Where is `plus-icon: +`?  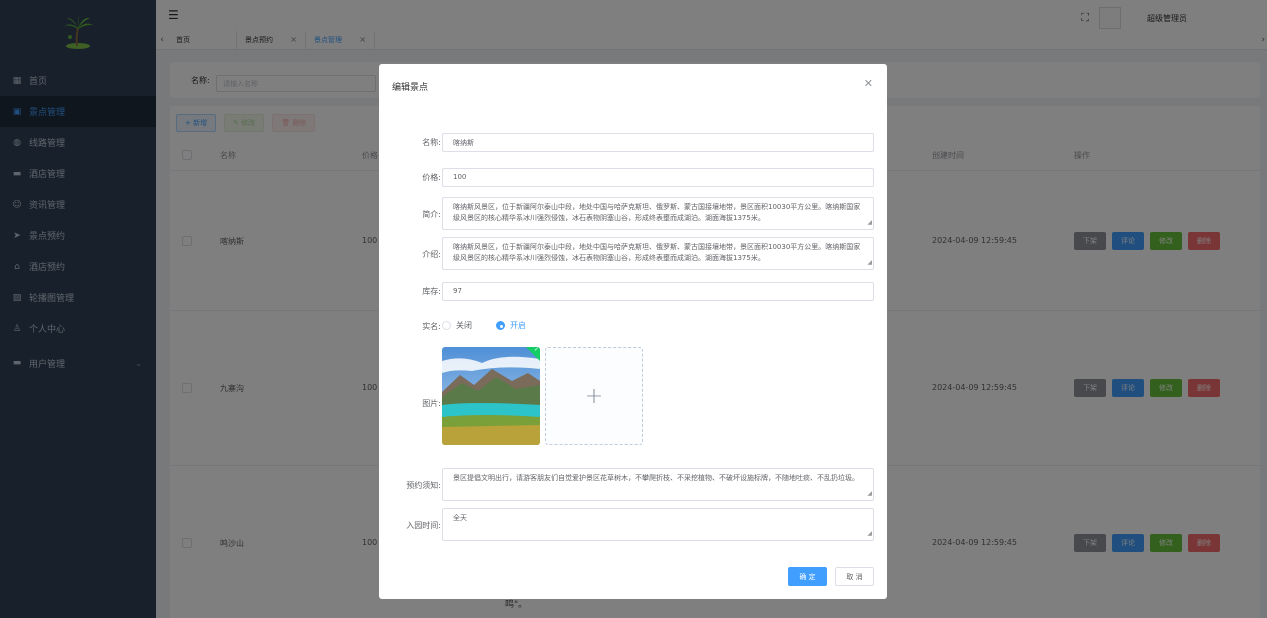
plus-icon: + is located at coordinates (594, 396).